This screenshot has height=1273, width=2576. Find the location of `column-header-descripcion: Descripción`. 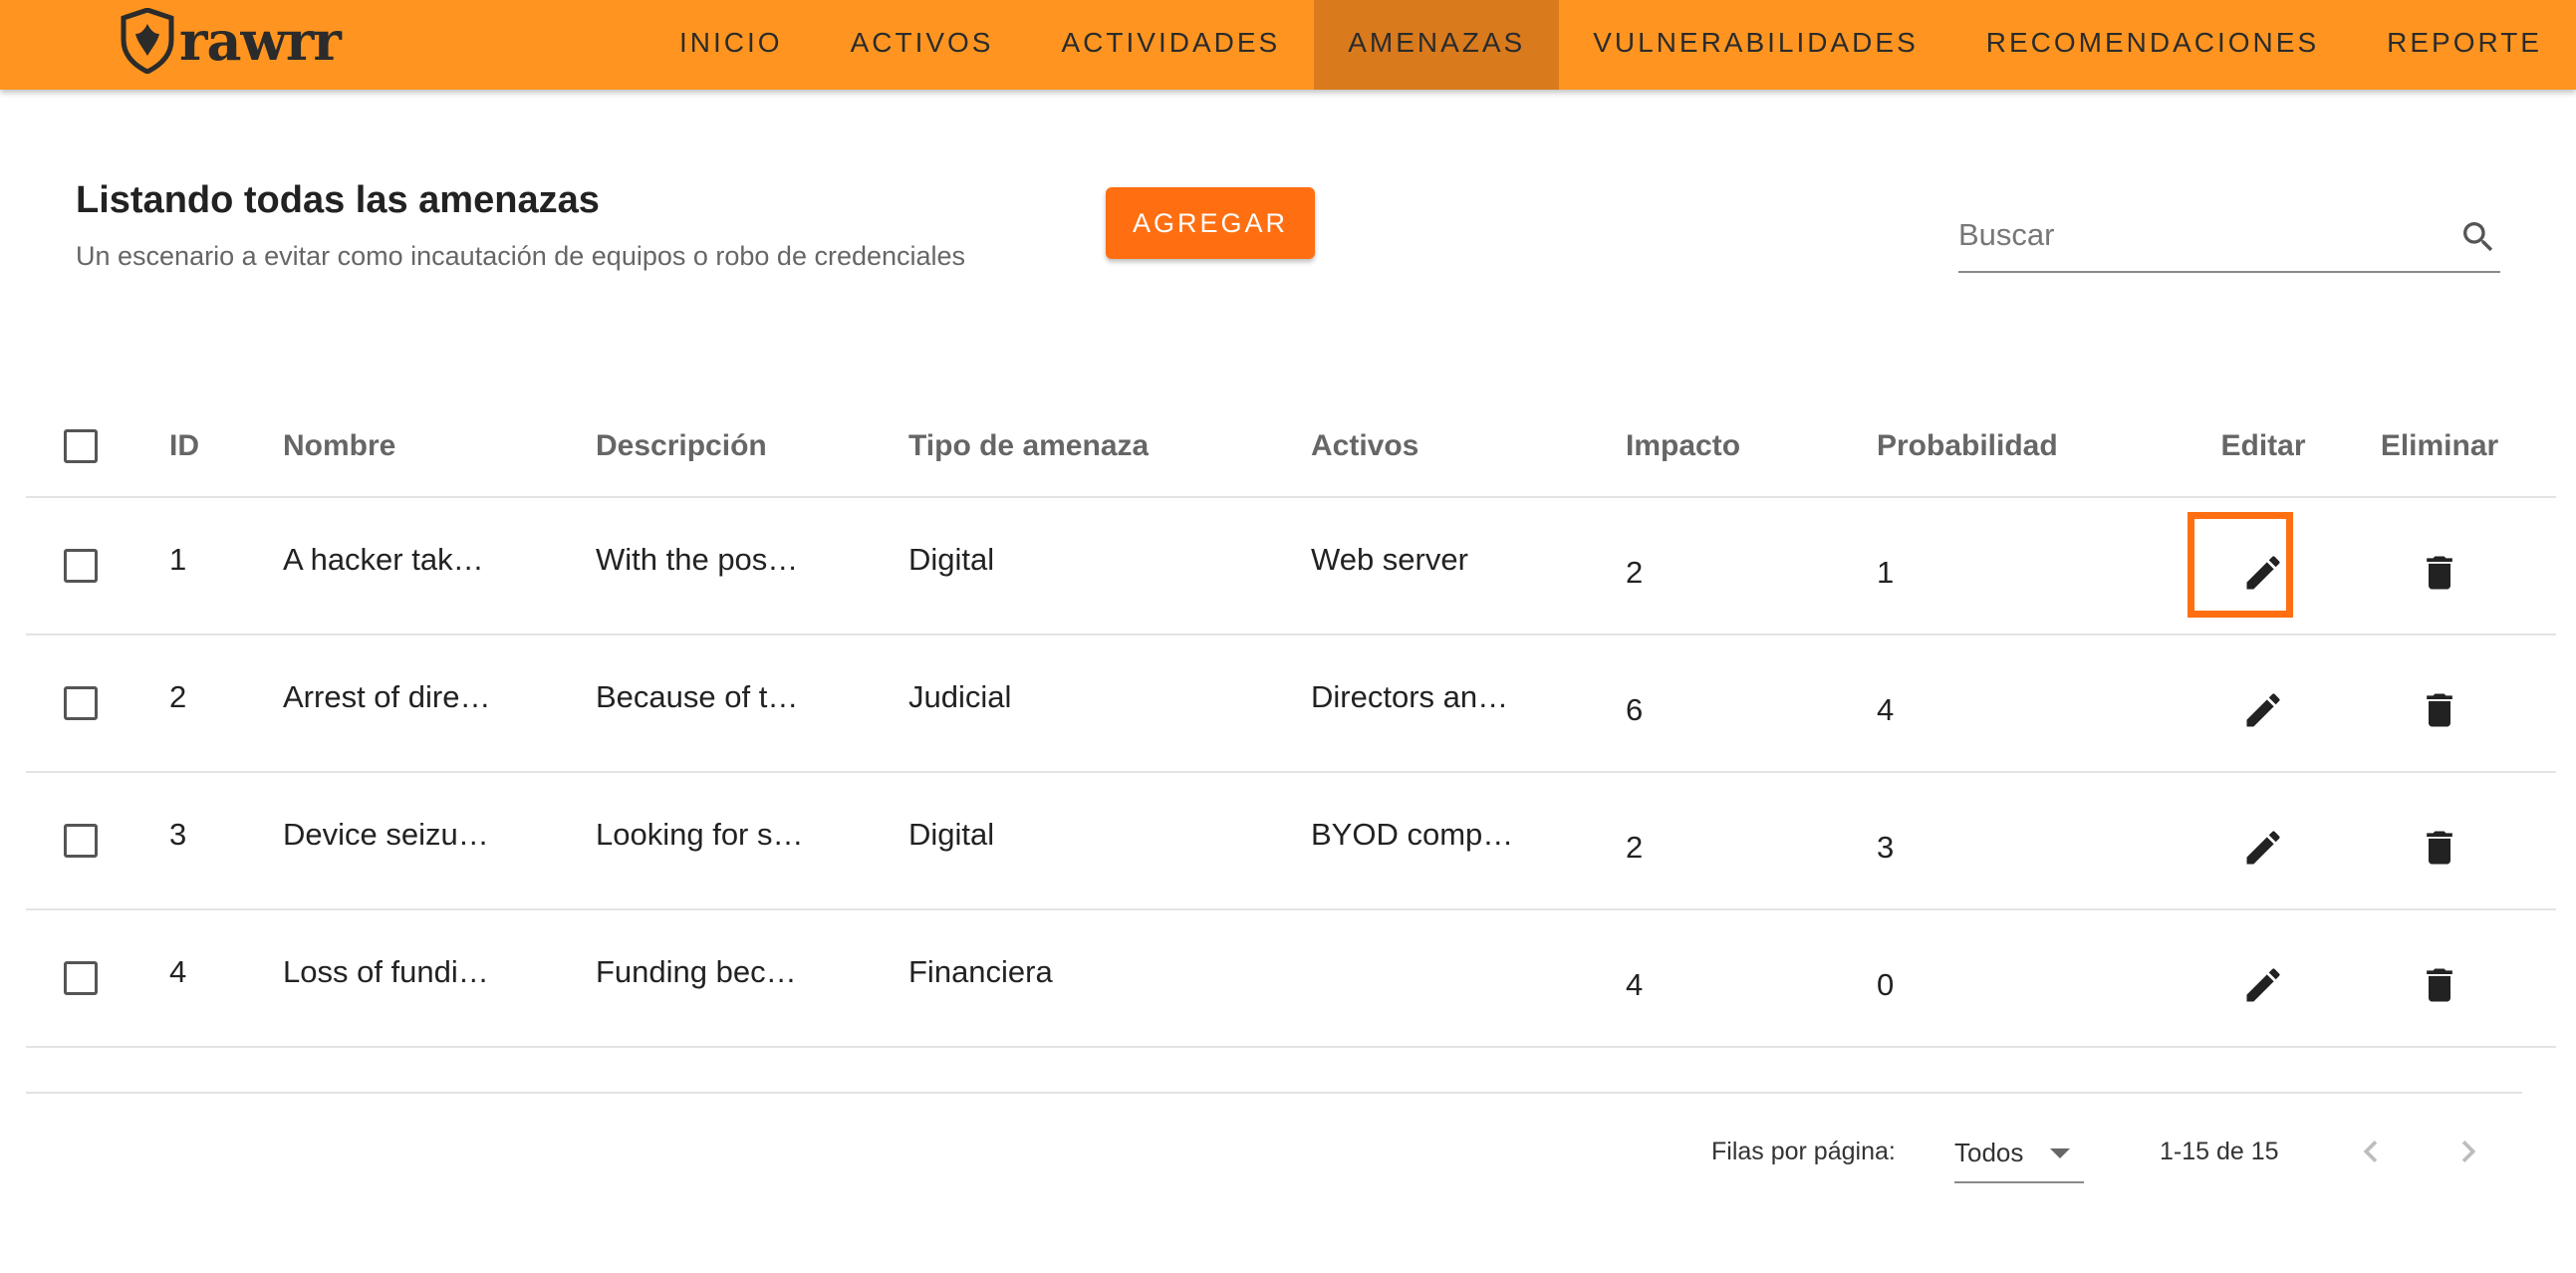

column-header-descripcion: Descripción is located at coordinates (745, 446).